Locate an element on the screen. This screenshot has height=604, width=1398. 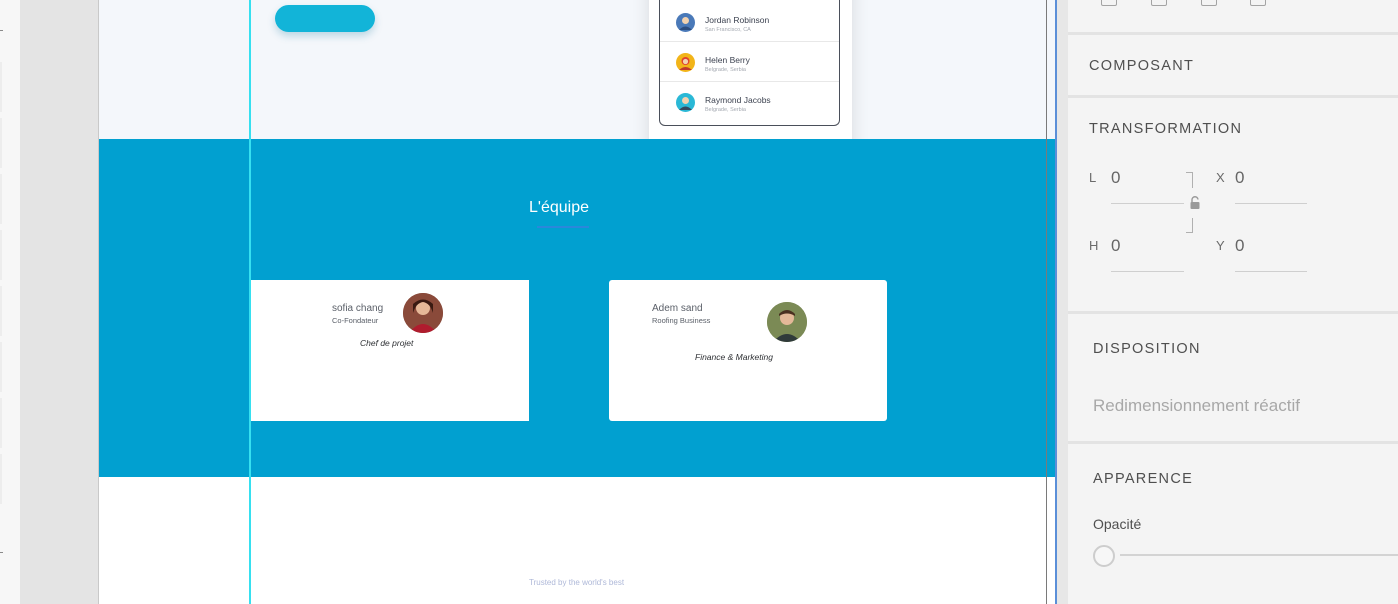
team-title: L'équipe is located at coordinates (559, 207).